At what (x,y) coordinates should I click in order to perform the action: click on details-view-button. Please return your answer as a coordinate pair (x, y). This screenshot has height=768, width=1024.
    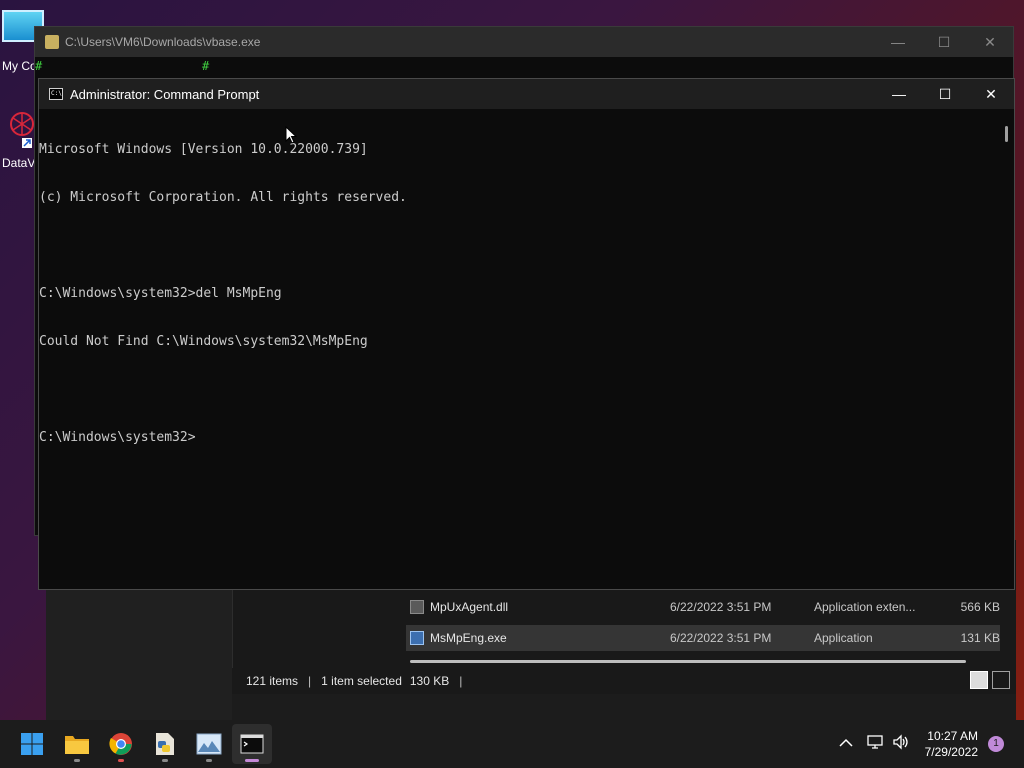
    Looking at the image, I should click on (979, 680).